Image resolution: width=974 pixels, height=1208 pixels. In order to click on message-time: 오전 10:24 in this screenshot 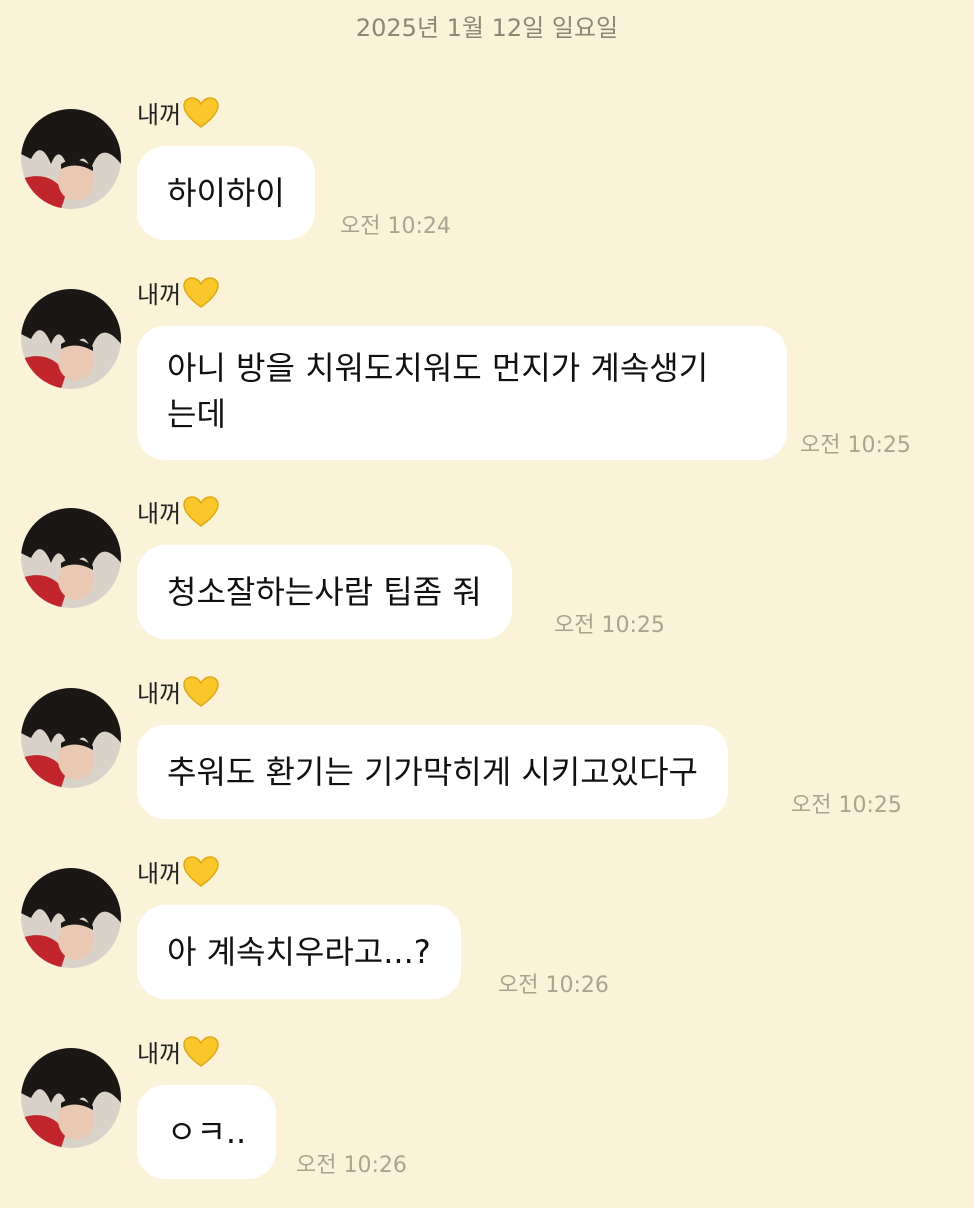, I will do `click(395, 226)`.